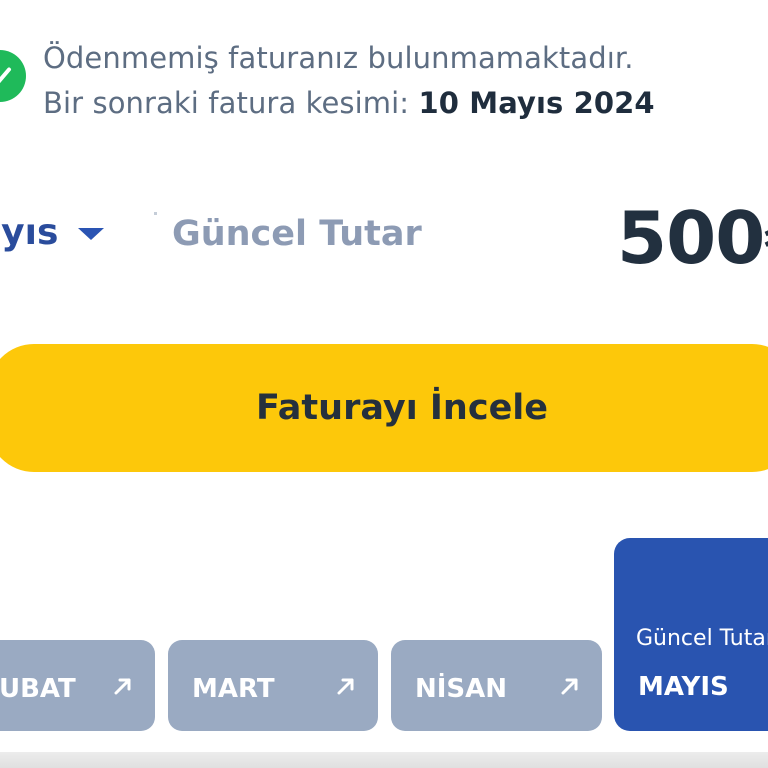  Describe the element at coordinates (297, 234) in the screenshot. I see `current-amount-label: Güncel Tutar` at that location.